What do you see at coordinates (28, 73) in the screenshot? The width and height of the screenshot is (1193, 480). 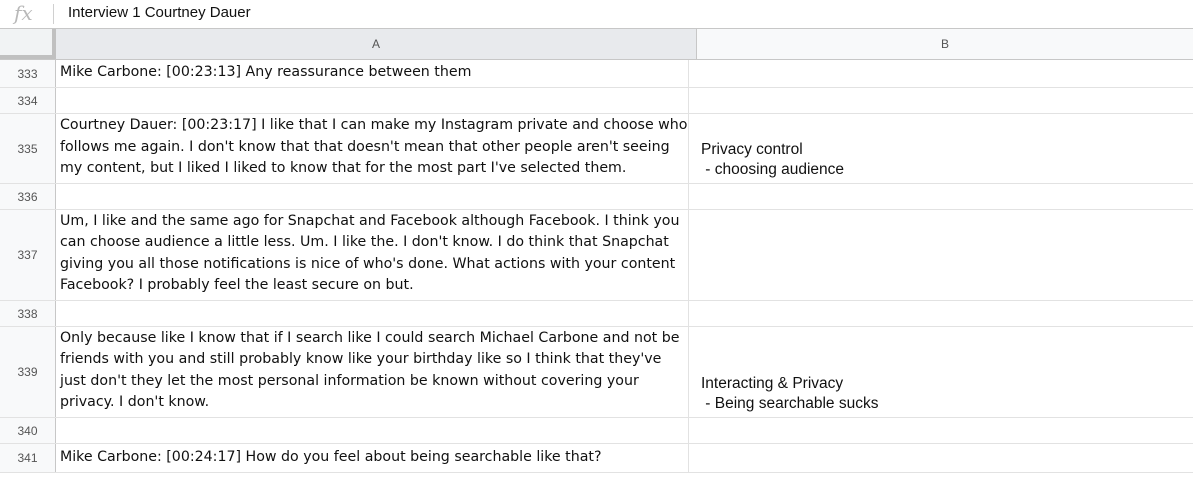 I see `row-number: 333` at bounding box center [28, 73].